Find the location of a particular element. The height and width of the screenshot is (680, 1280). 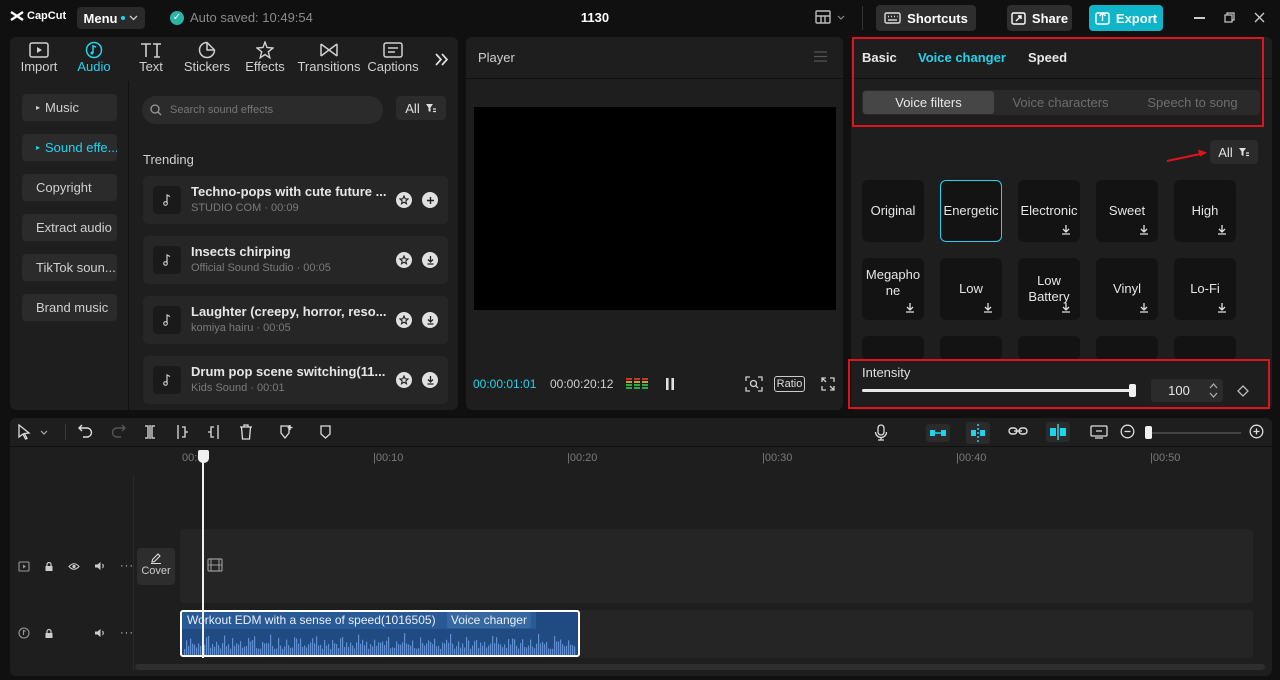

subtab-voice-characters: Voice characters is located at coordinates (1060, 102).